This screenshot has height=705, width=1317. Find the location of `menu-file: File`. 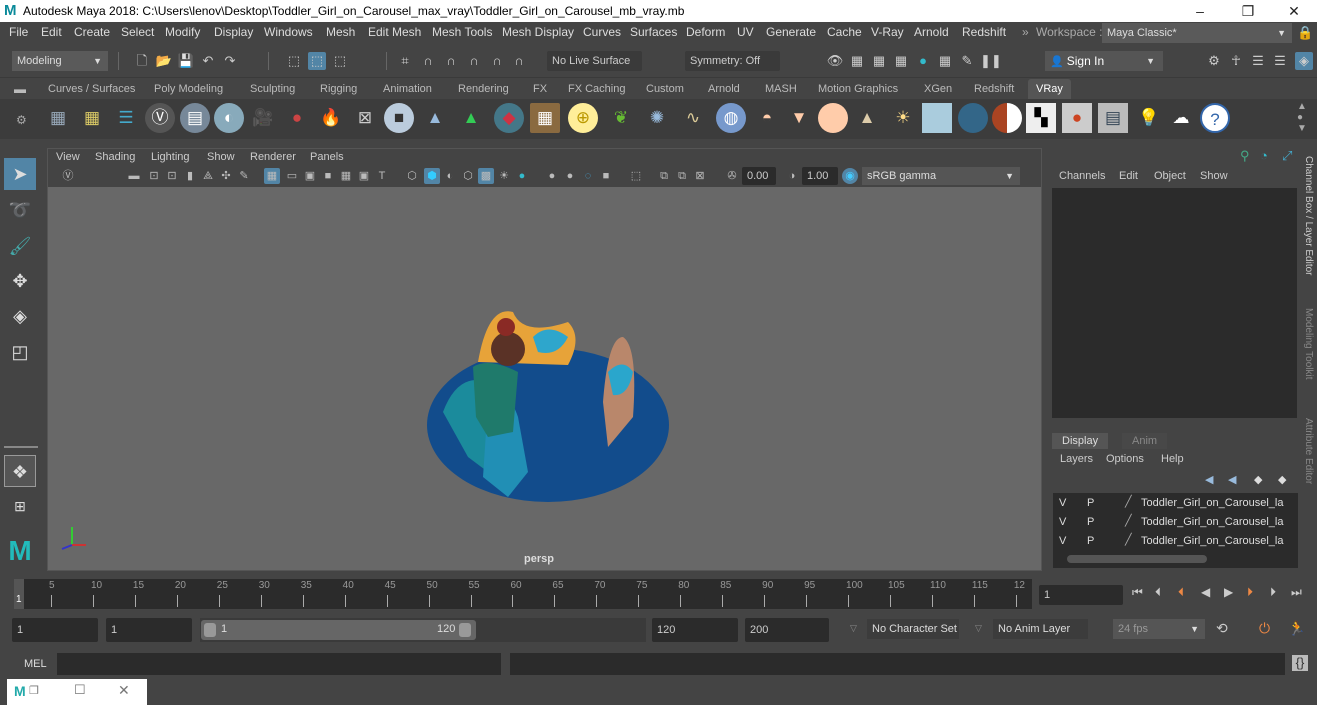

menu-file: File is located at coordinates (18, 32).